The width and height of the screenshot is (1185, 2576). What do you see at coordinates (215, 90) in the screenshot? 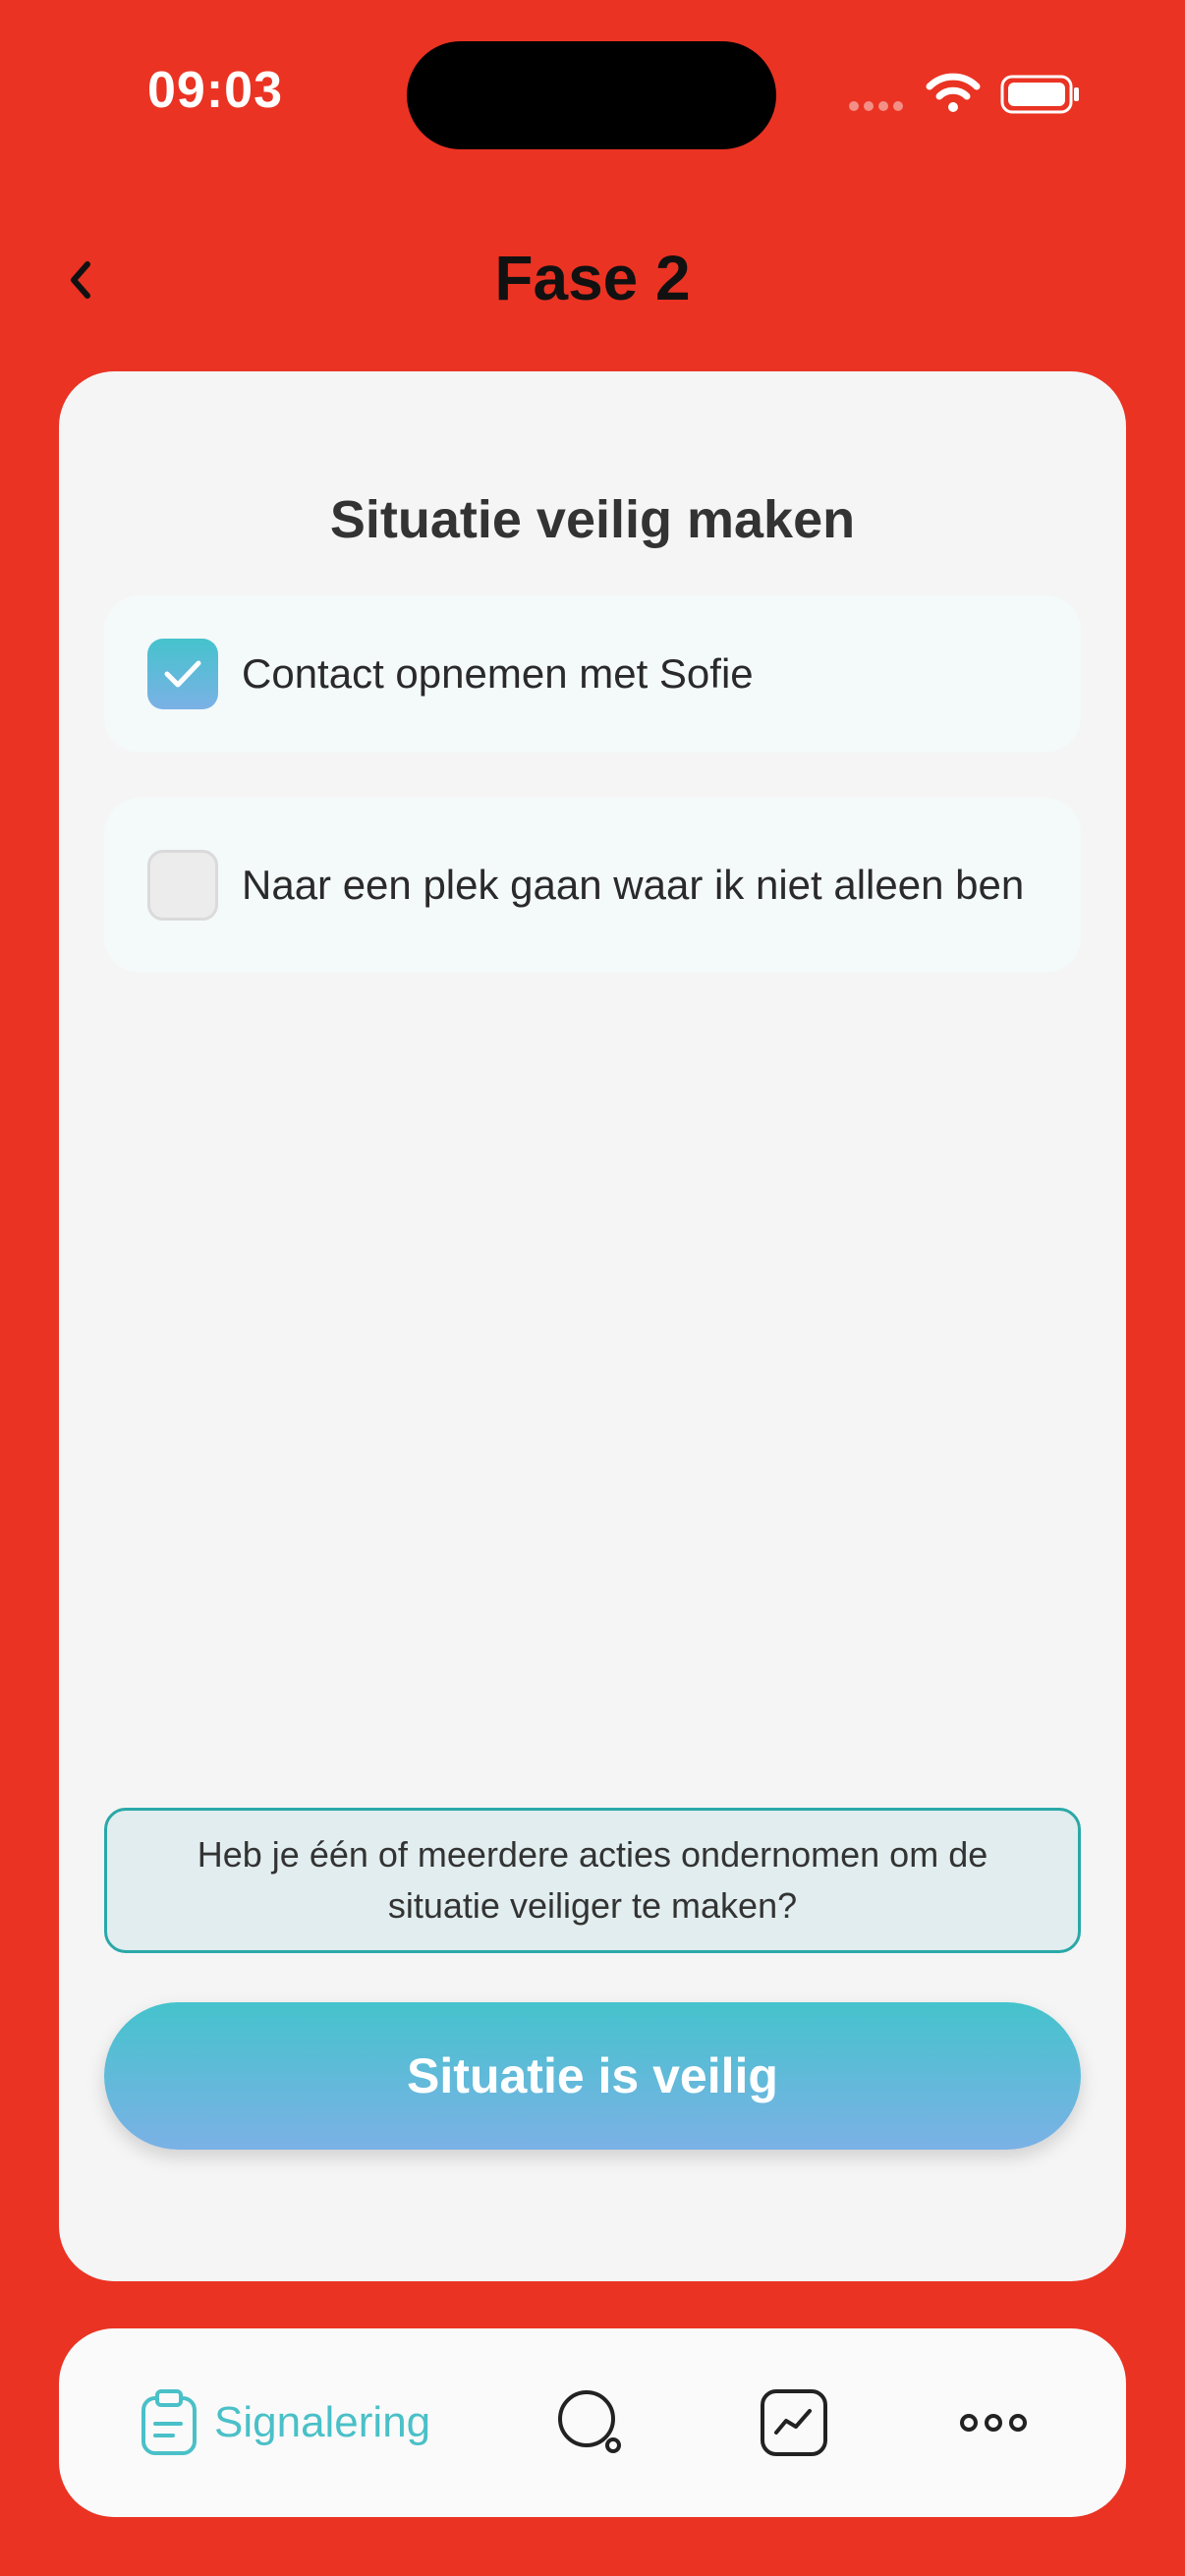
I see `status-time: 09:03` at bounding box center [215, 90].